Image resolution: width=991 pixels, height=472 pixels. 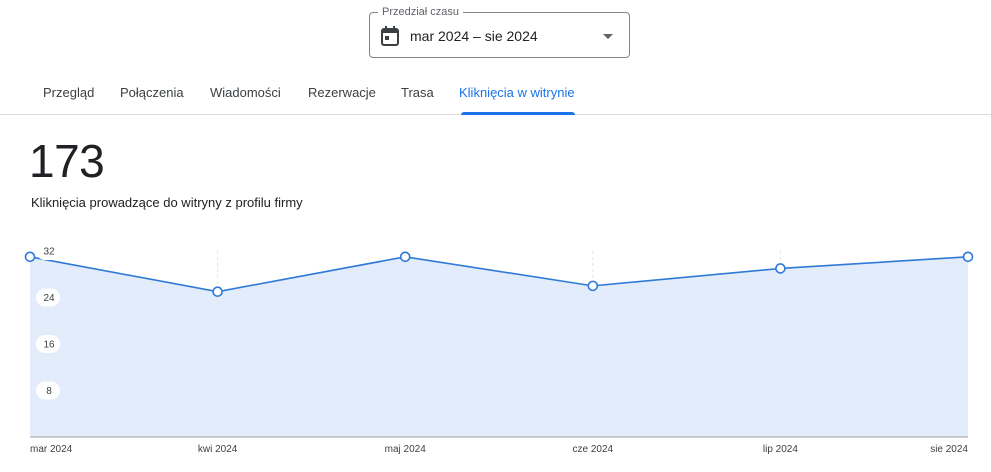 What do you see at coordinates (152, 93) in the screenshot?
I see `tab-calls: Połączenia` at bounding box center [152, 93].